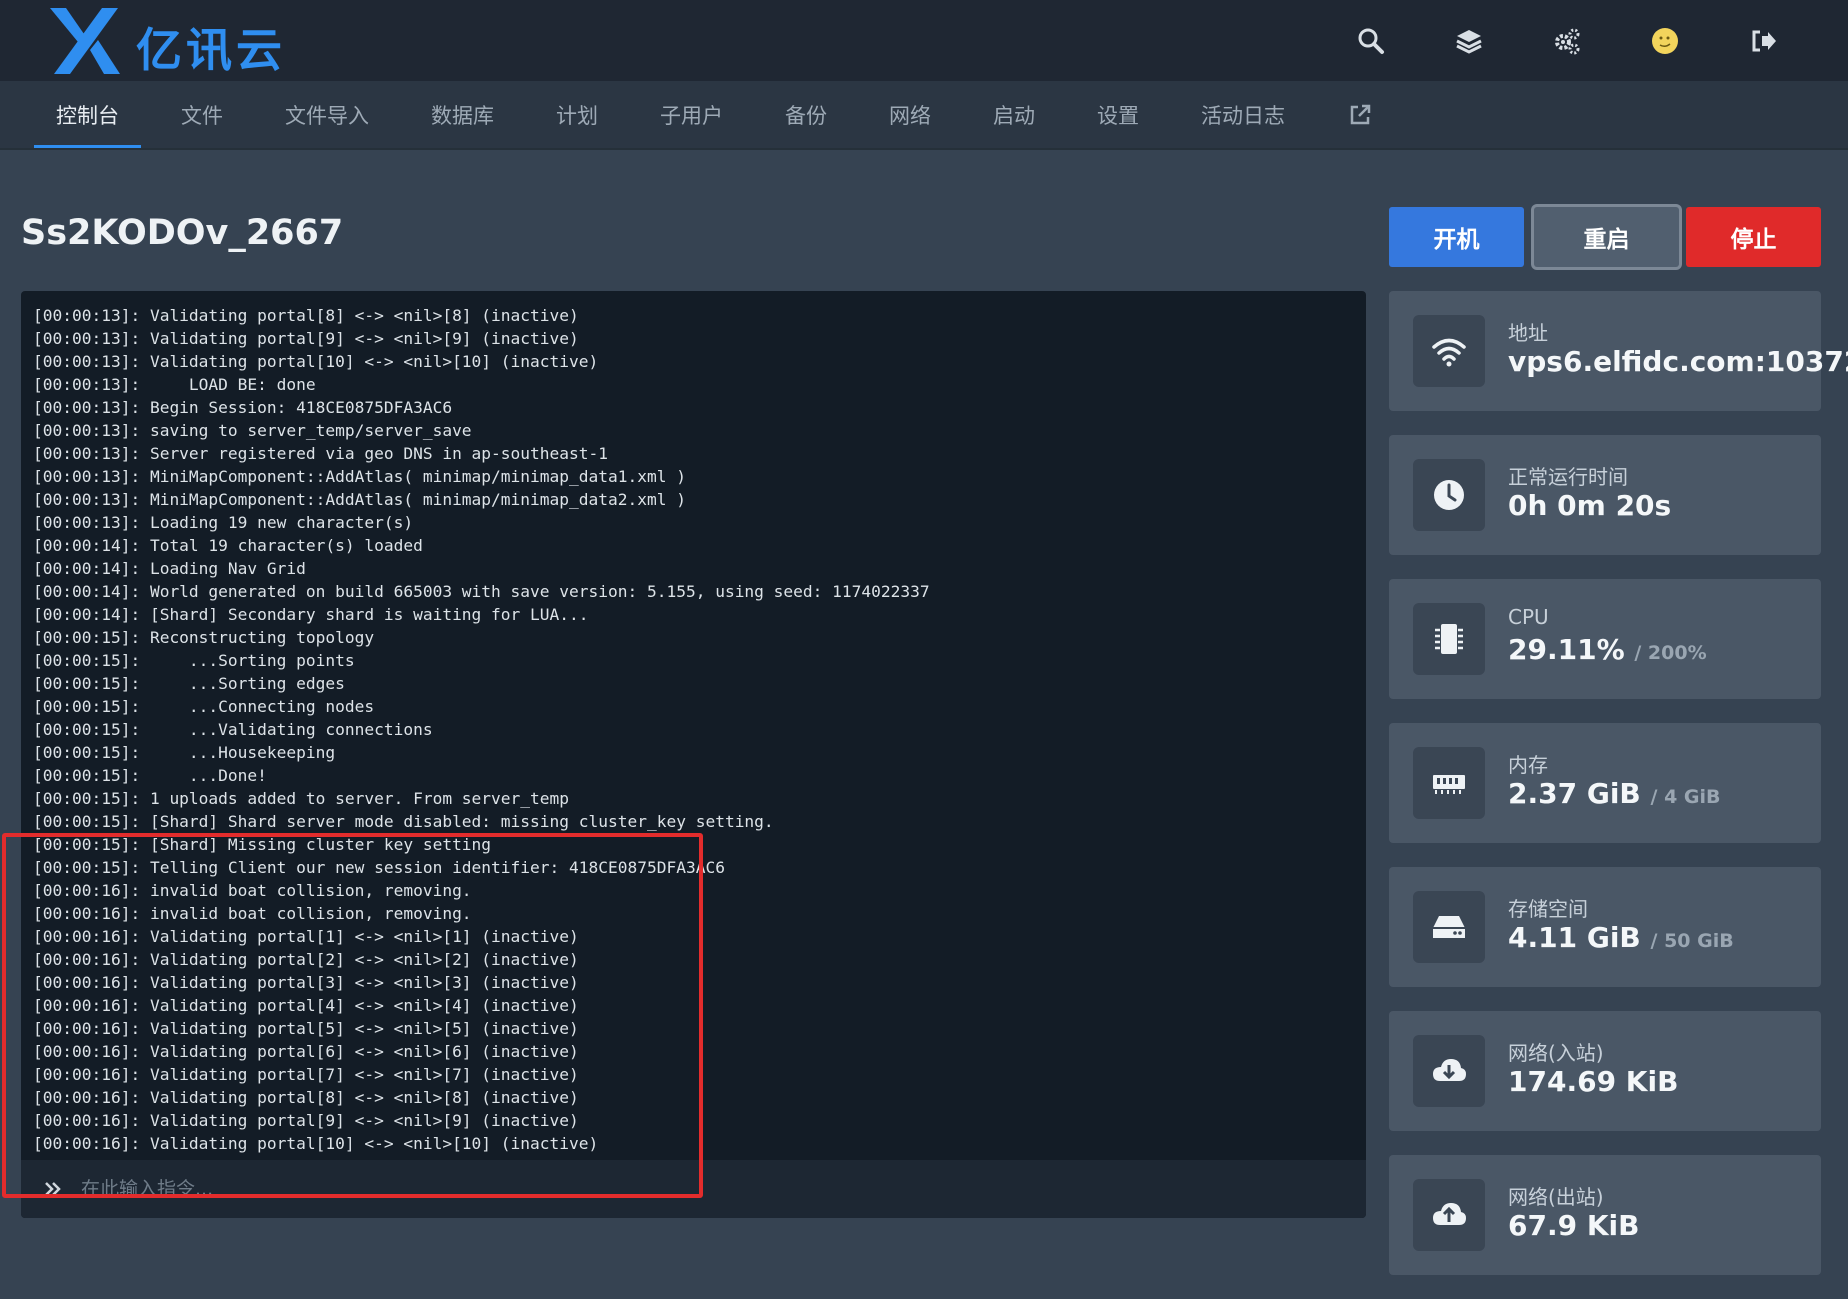 Image resolution: width=1848 pixels, height=1299 pixels. What do you see at coordinates (1678, 361) in the screenshot?
I see `server-address-value: vps6.elfidc.com:10372` at bounding box center [1678, 361].